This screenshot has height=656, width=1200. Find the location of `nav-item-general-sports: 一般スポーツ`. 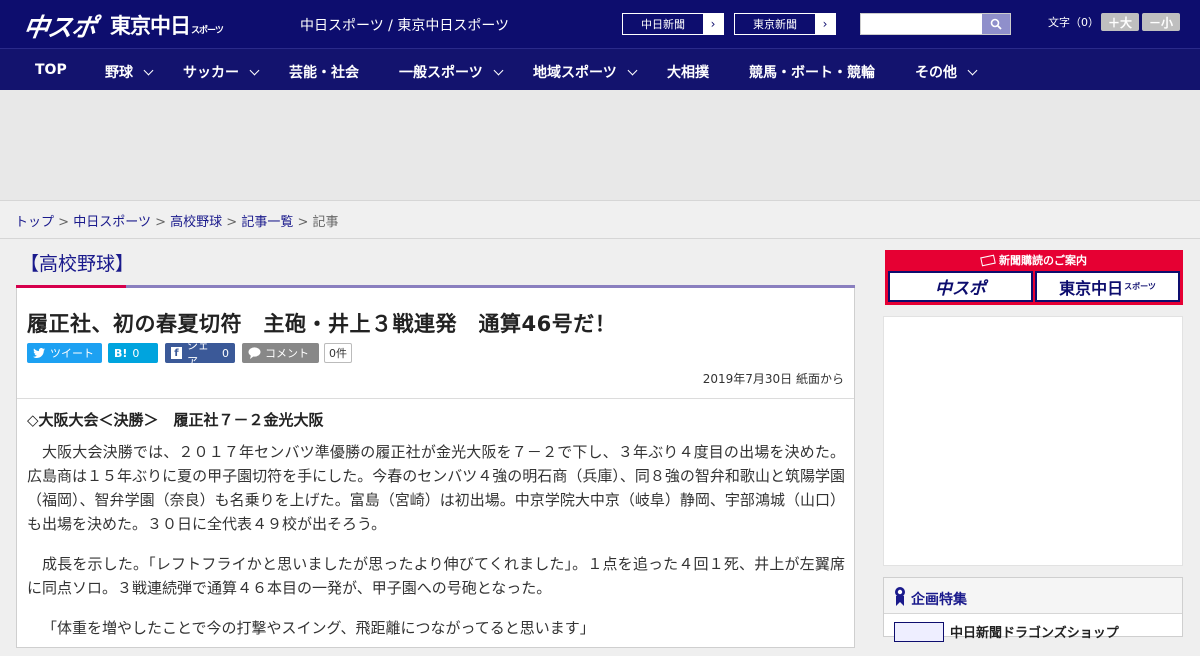

nav-item-general-sports: 一般スポーツ is located at coordinates (451, 72).